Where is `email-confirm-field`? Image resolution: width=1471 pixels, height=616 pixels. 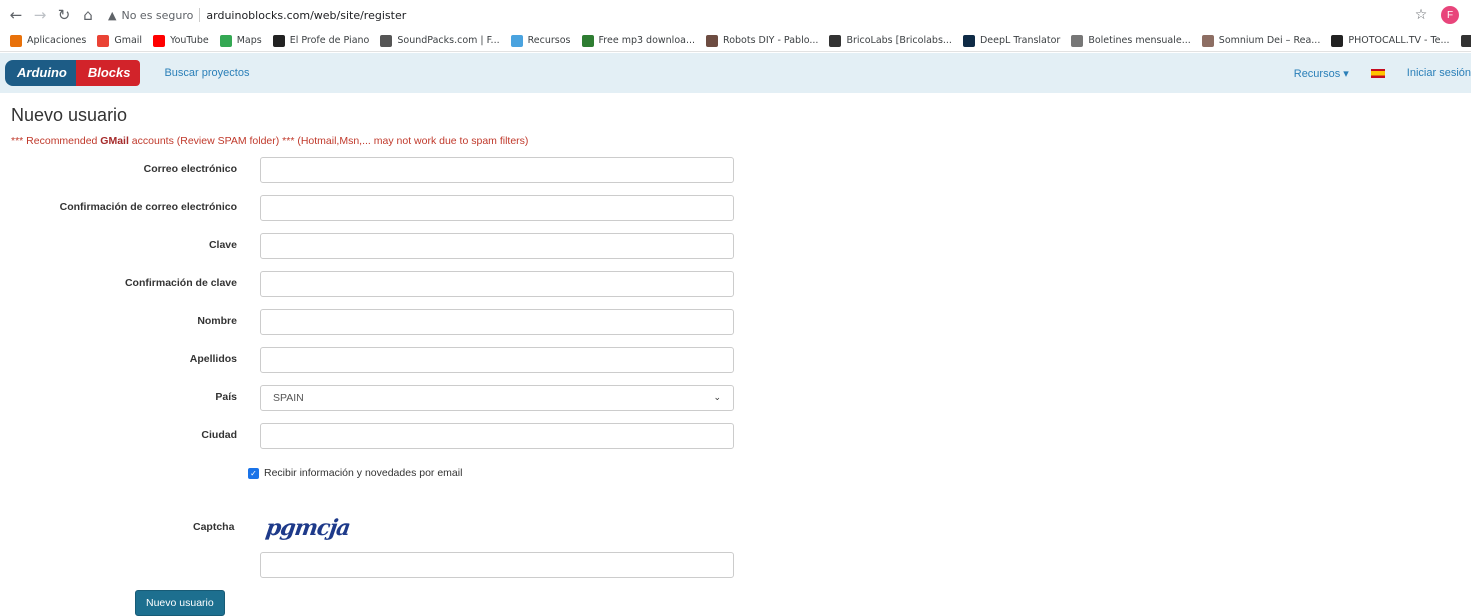 email-confirm-field is located at coordinates (497, 208).